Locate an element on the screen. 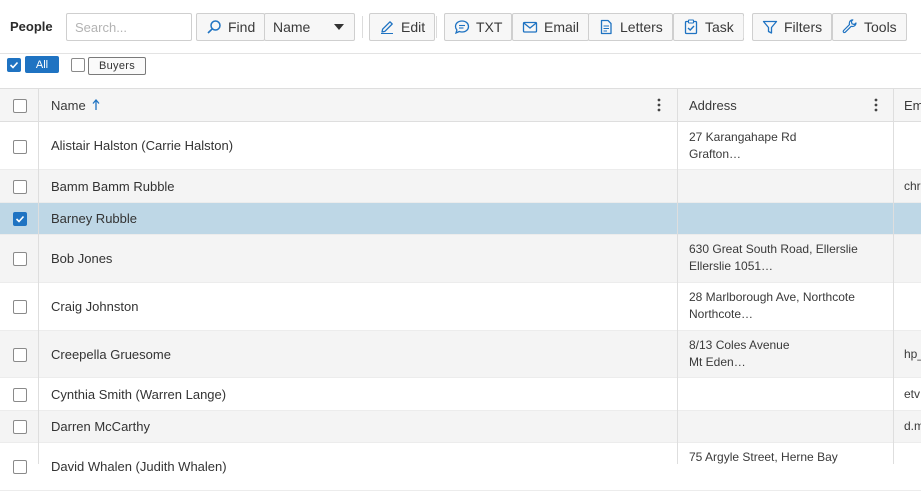  contact-name: Bamm Bamm Rubble is located at coordinates (113, 186).